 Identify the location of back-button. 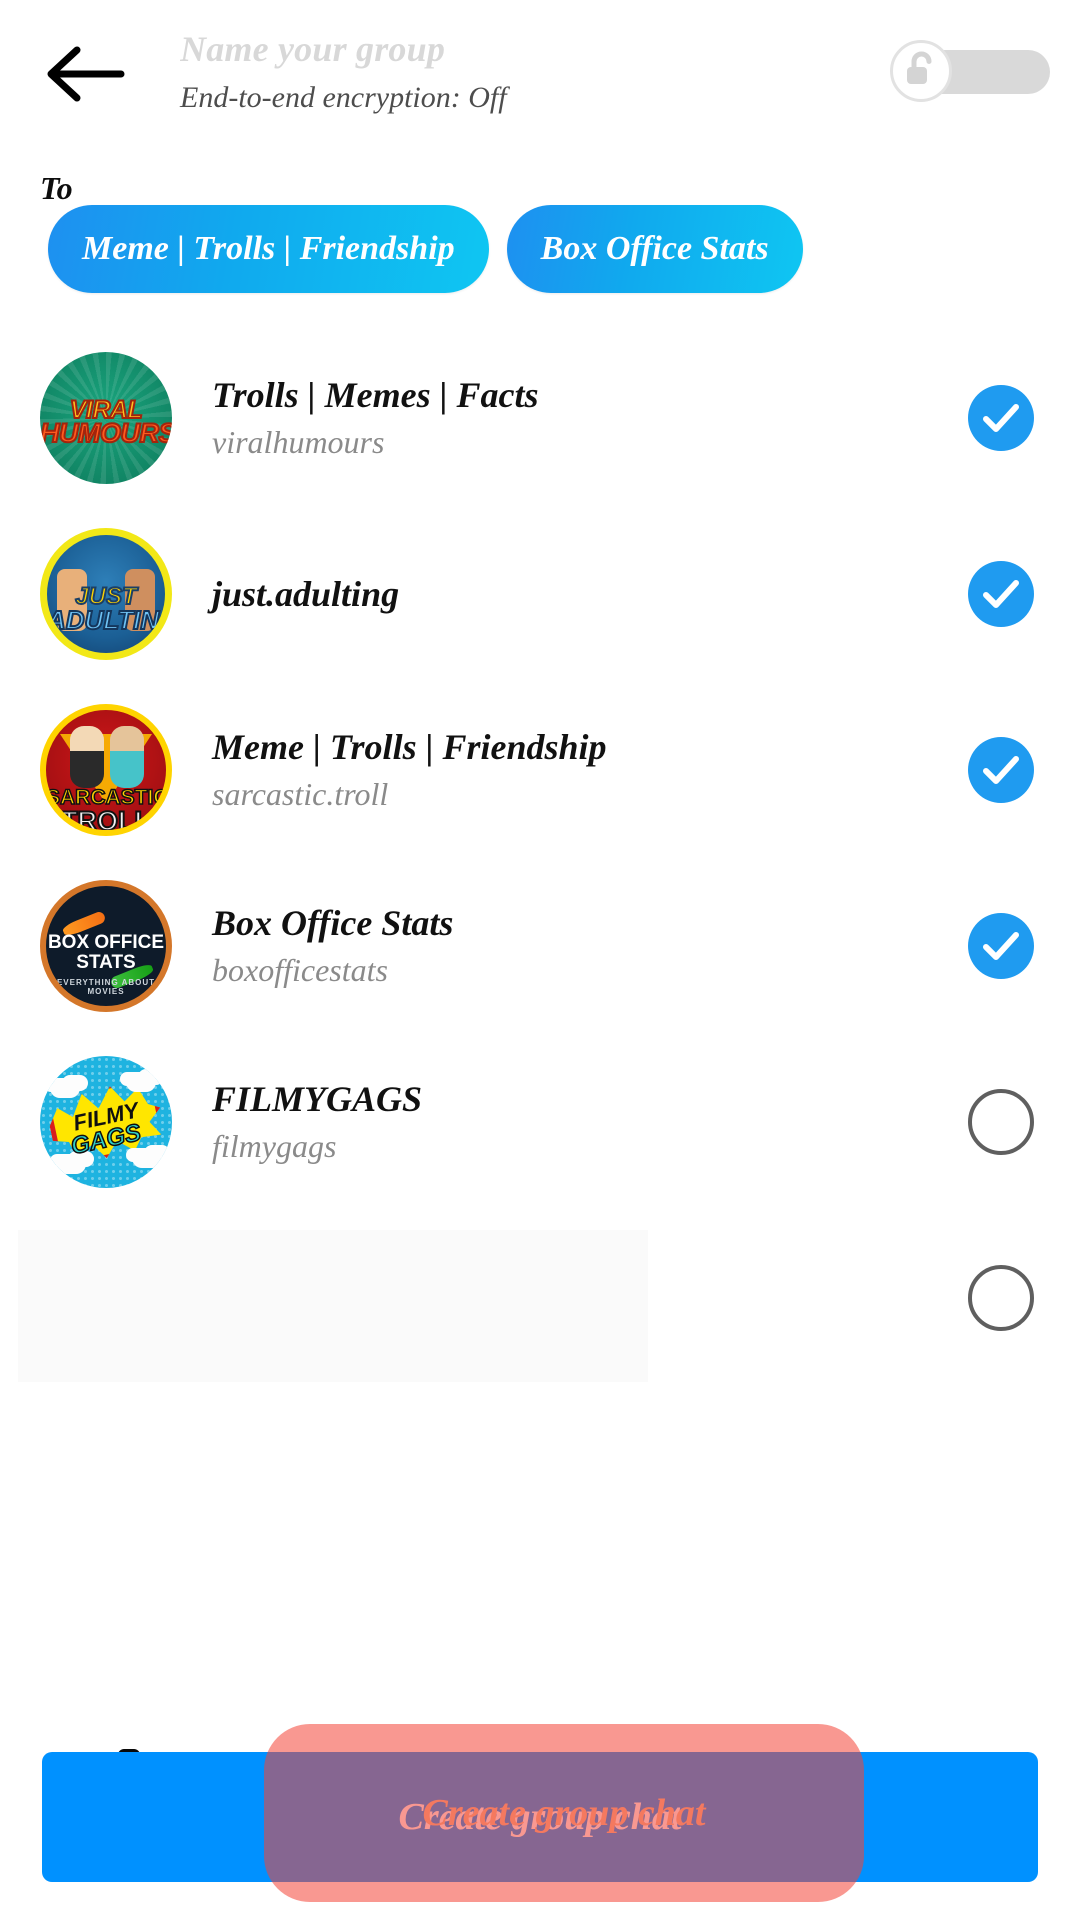
(84, 74).